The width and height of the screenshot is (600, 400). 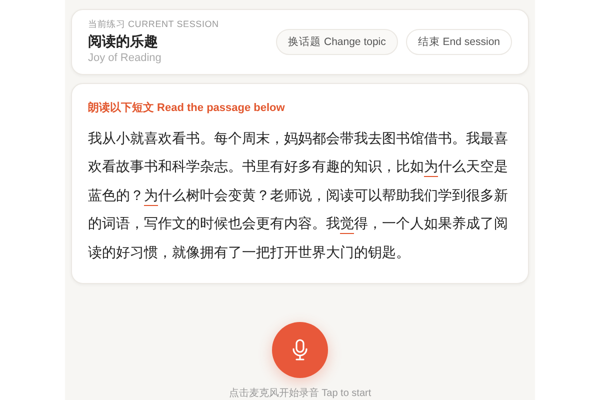 I want to click on session-title: 阅读的乐趣, so click(x=123, y=41).